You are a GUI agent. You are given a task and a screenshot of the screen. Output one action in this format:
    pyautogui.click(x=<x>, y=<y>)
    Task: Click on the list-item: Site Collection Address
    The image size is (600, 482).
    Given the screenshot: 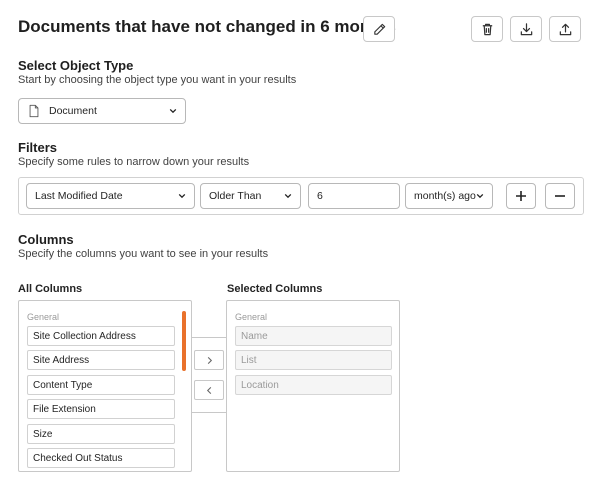 What is the action you would take?
    pyautogui.click(x=101, y=336)
    